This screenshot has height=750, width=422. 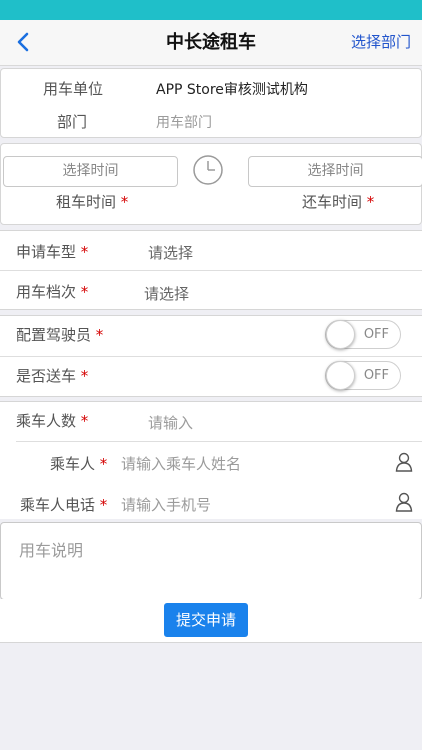 I want to click on passenger-count-label: 乘车人数 *, so click(x=52, y=421).